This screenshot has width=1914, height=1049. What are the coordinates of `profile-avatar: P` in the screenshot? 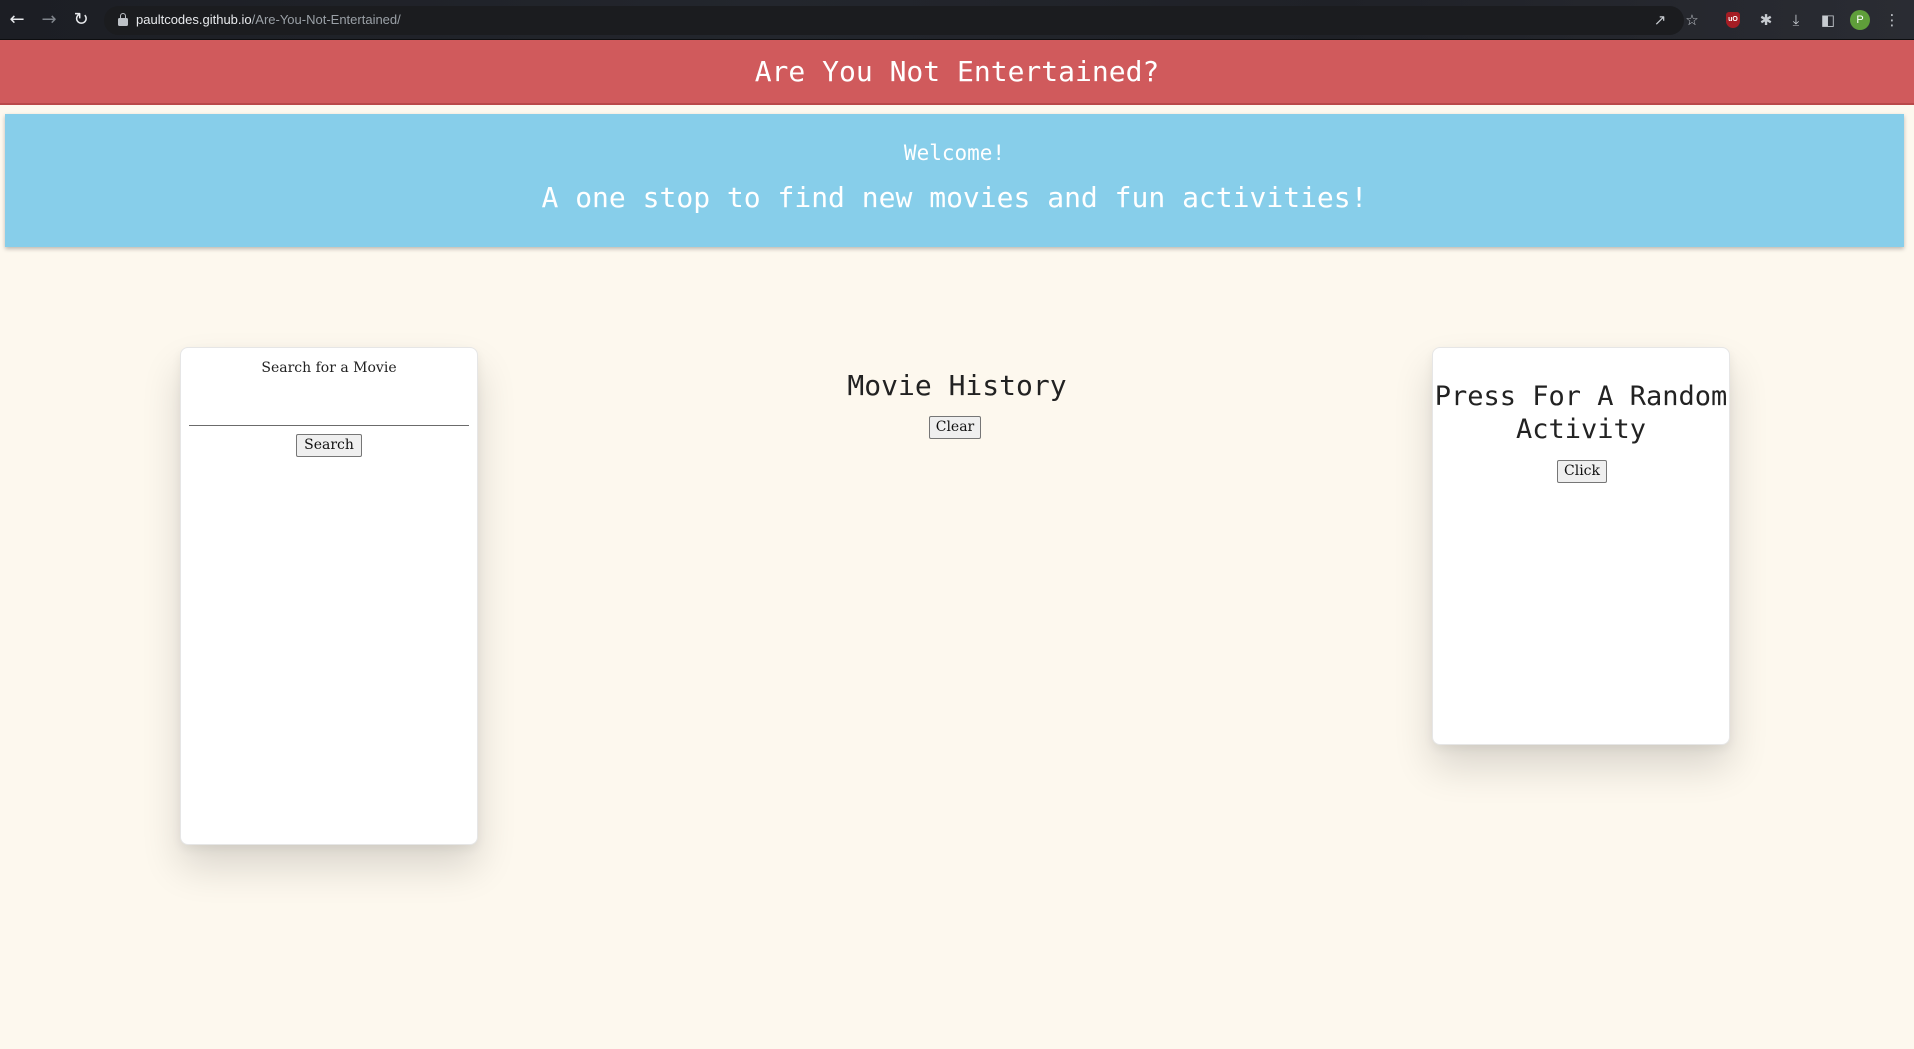 It's located at (1860, 20).